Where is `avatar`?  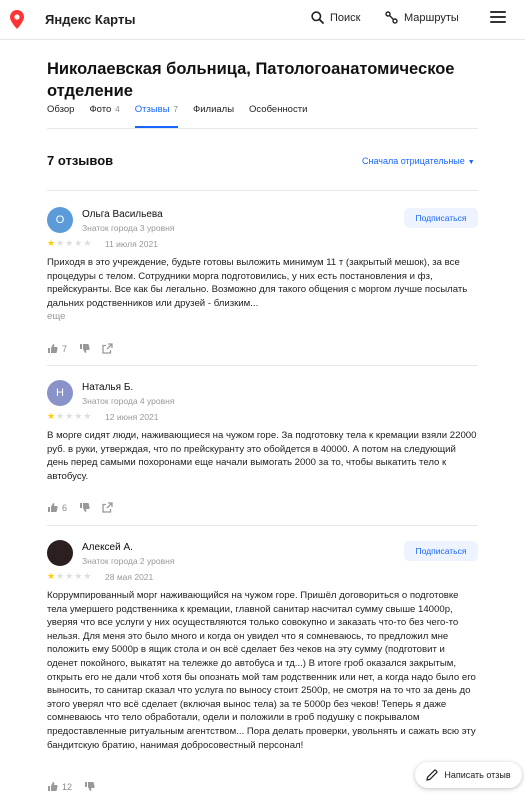 avatar is located at coordinates (60, 553).